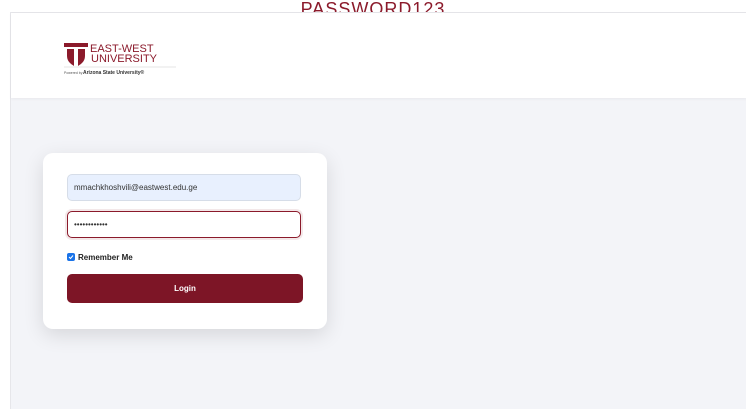 This screenshot has width=746, height=409. I want to click on remember-me-row: Remember Me, so click(100, 257).